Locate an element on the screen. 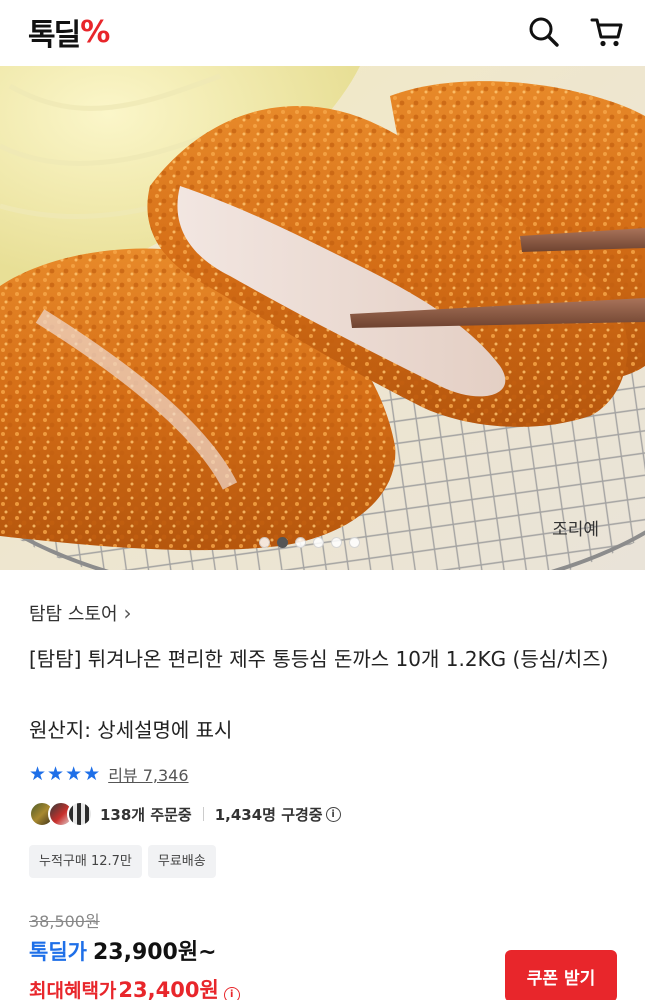  max-benefit-label: 최대혜택가 is located at coordinates (73, 990).